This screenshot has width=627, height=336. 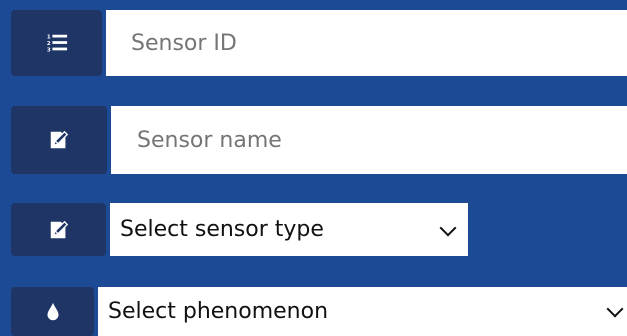 I want to click on svg-text: 3, so click(x=48, y=50).